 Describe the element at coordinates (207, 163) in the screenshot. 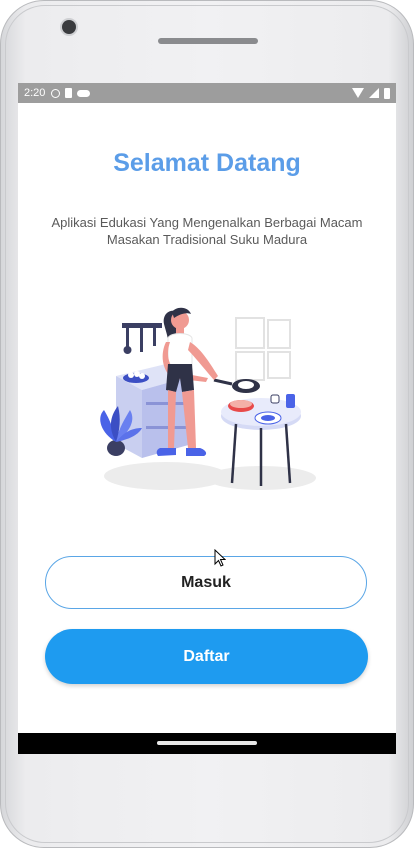

I see `page-title: Selamat Datang` at that location.